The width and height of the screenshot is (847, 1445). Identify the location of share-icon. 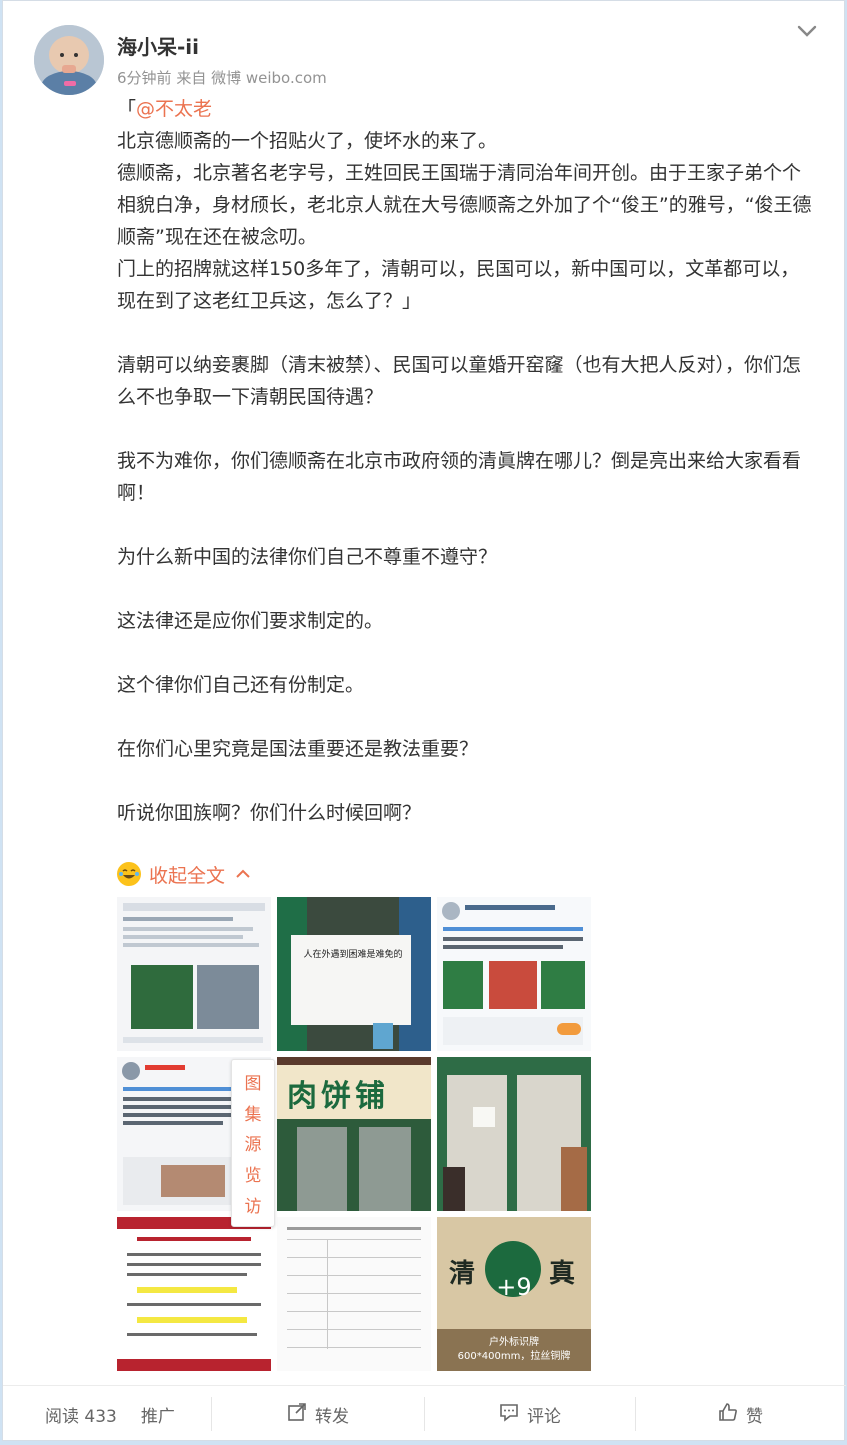
(297, 1414).